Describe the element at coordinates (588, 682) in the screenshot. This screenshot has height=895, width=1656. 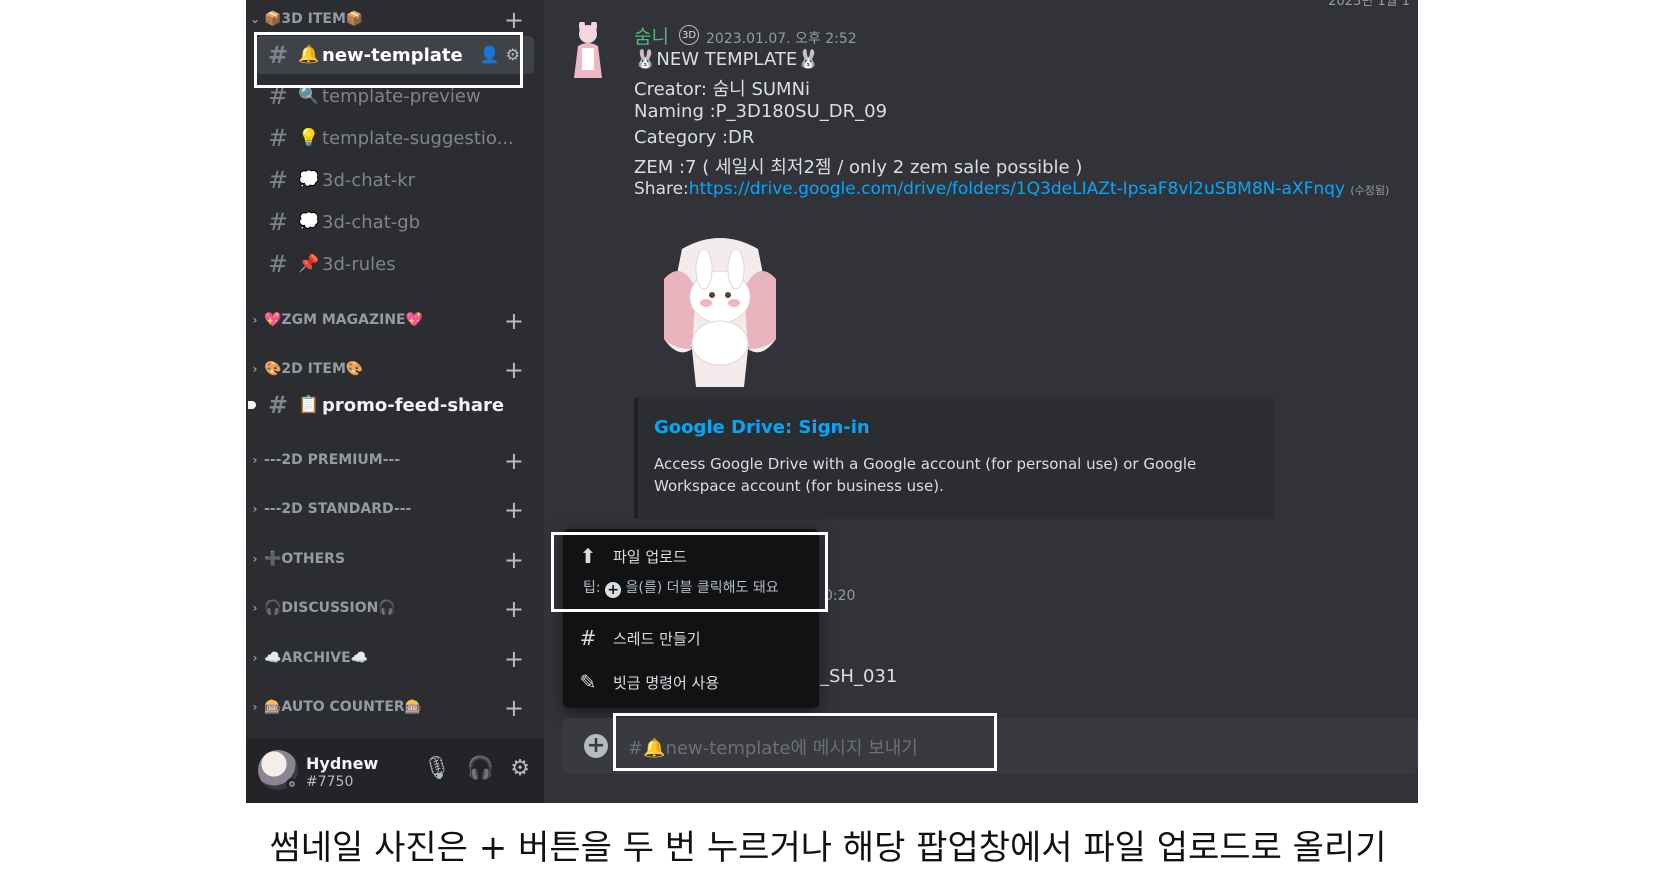
I see `slash-command-icon: ✎` at that location.